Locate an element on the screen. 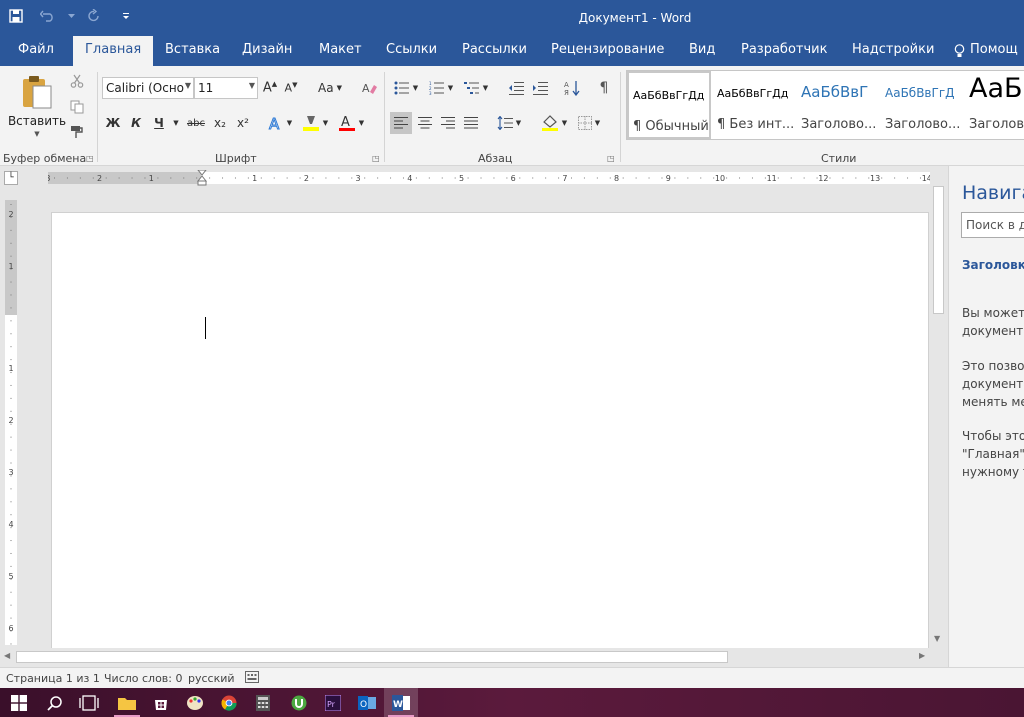 Image resolution: width=1024 pixels, height=717 pixels. tab-help: Помощ is located at coordinates (986, 51).